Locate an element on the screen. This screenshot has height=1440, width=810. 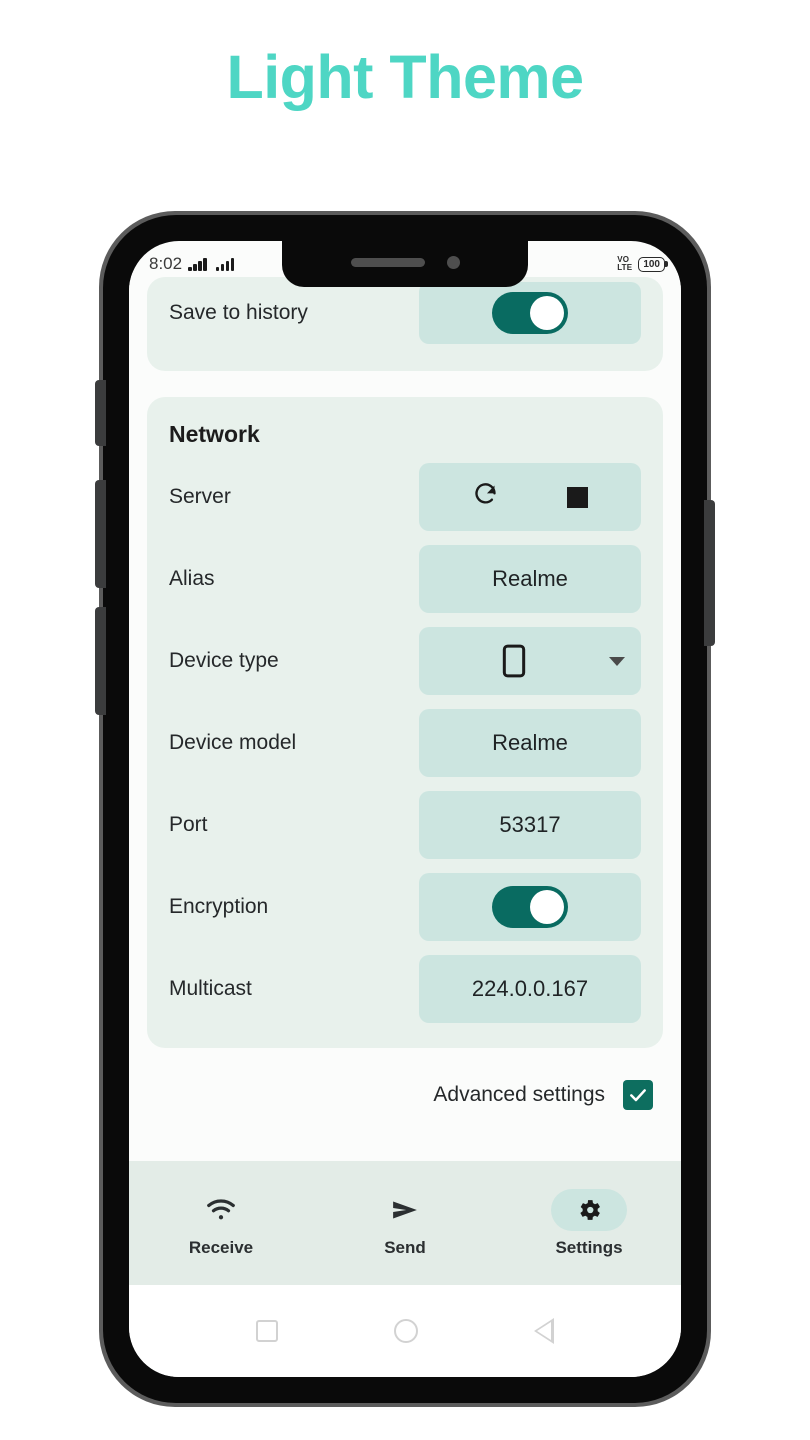
setting-row-alias: Alias Realme is located at coordinates (405, 579).